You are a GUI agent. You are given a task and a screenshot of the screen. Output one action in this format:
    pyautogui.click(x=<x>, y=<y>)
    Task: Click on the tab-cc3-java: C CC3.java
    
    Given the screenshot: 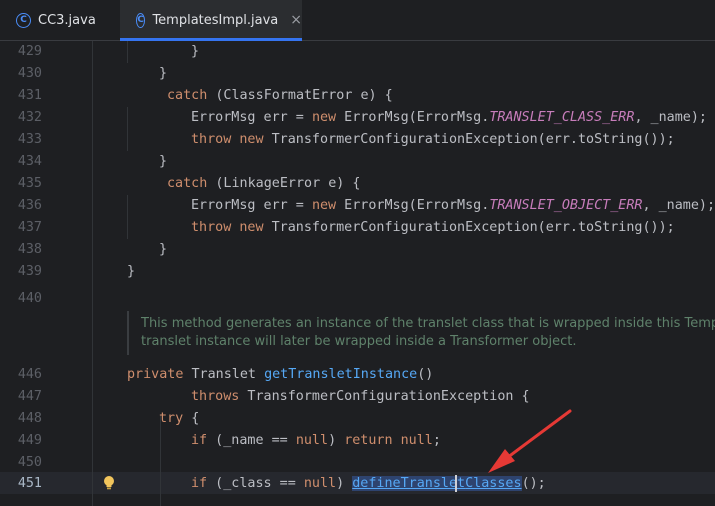 What is the action you would take?
    pyautogui.click(x=60, y=20)
    